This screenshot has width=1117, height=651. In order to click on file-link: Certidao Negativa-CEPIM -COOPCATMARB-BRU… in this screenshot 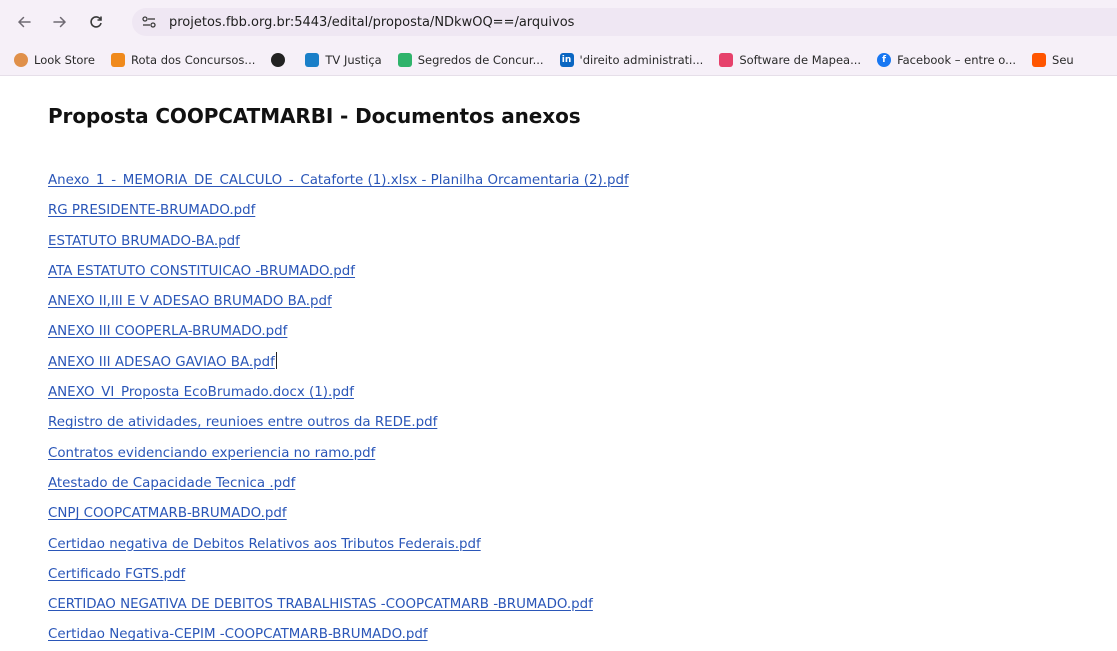, I will do `click(238, 634)`.